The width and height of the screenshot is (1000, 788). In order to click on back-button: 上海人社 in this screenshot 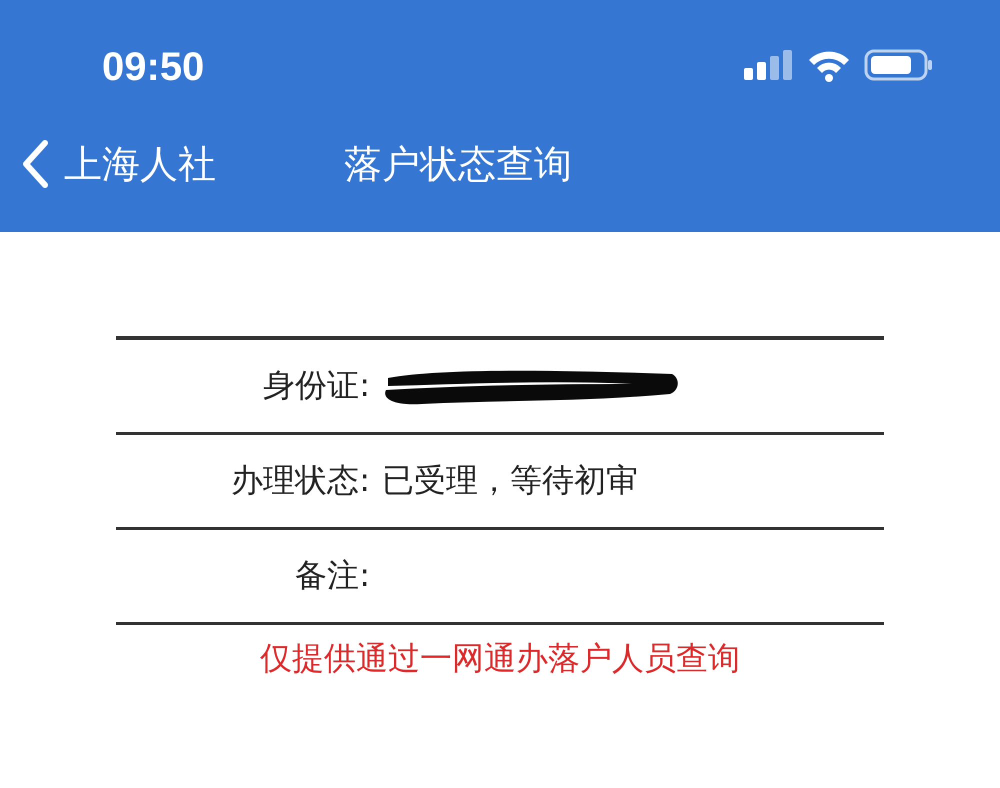, I will do `click(118, 164)`.